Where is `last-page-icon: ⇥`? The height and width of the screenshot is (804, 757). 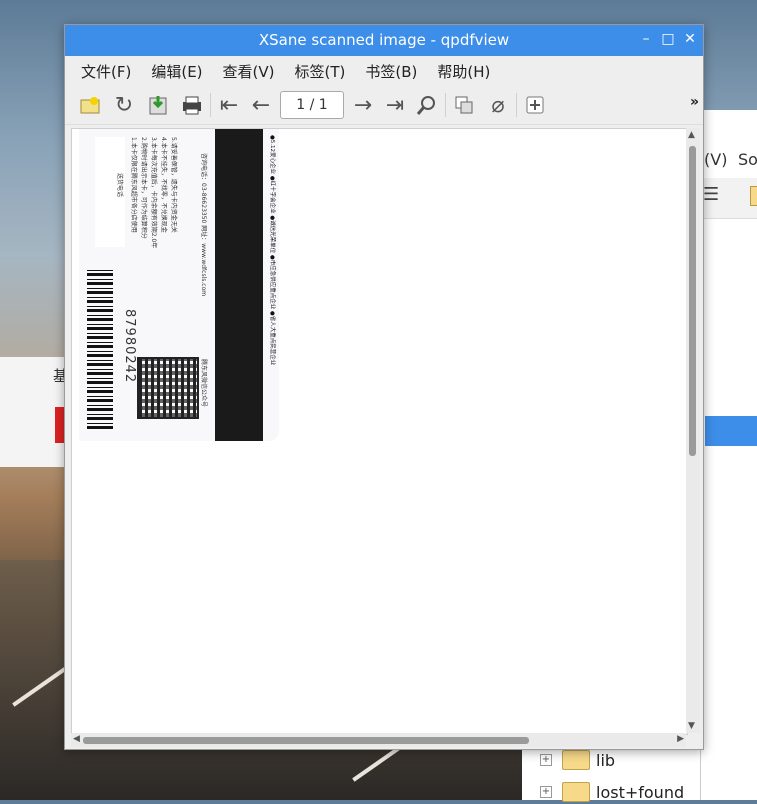
last-page-icon: ⇥ is located at coordinates (395, 105).